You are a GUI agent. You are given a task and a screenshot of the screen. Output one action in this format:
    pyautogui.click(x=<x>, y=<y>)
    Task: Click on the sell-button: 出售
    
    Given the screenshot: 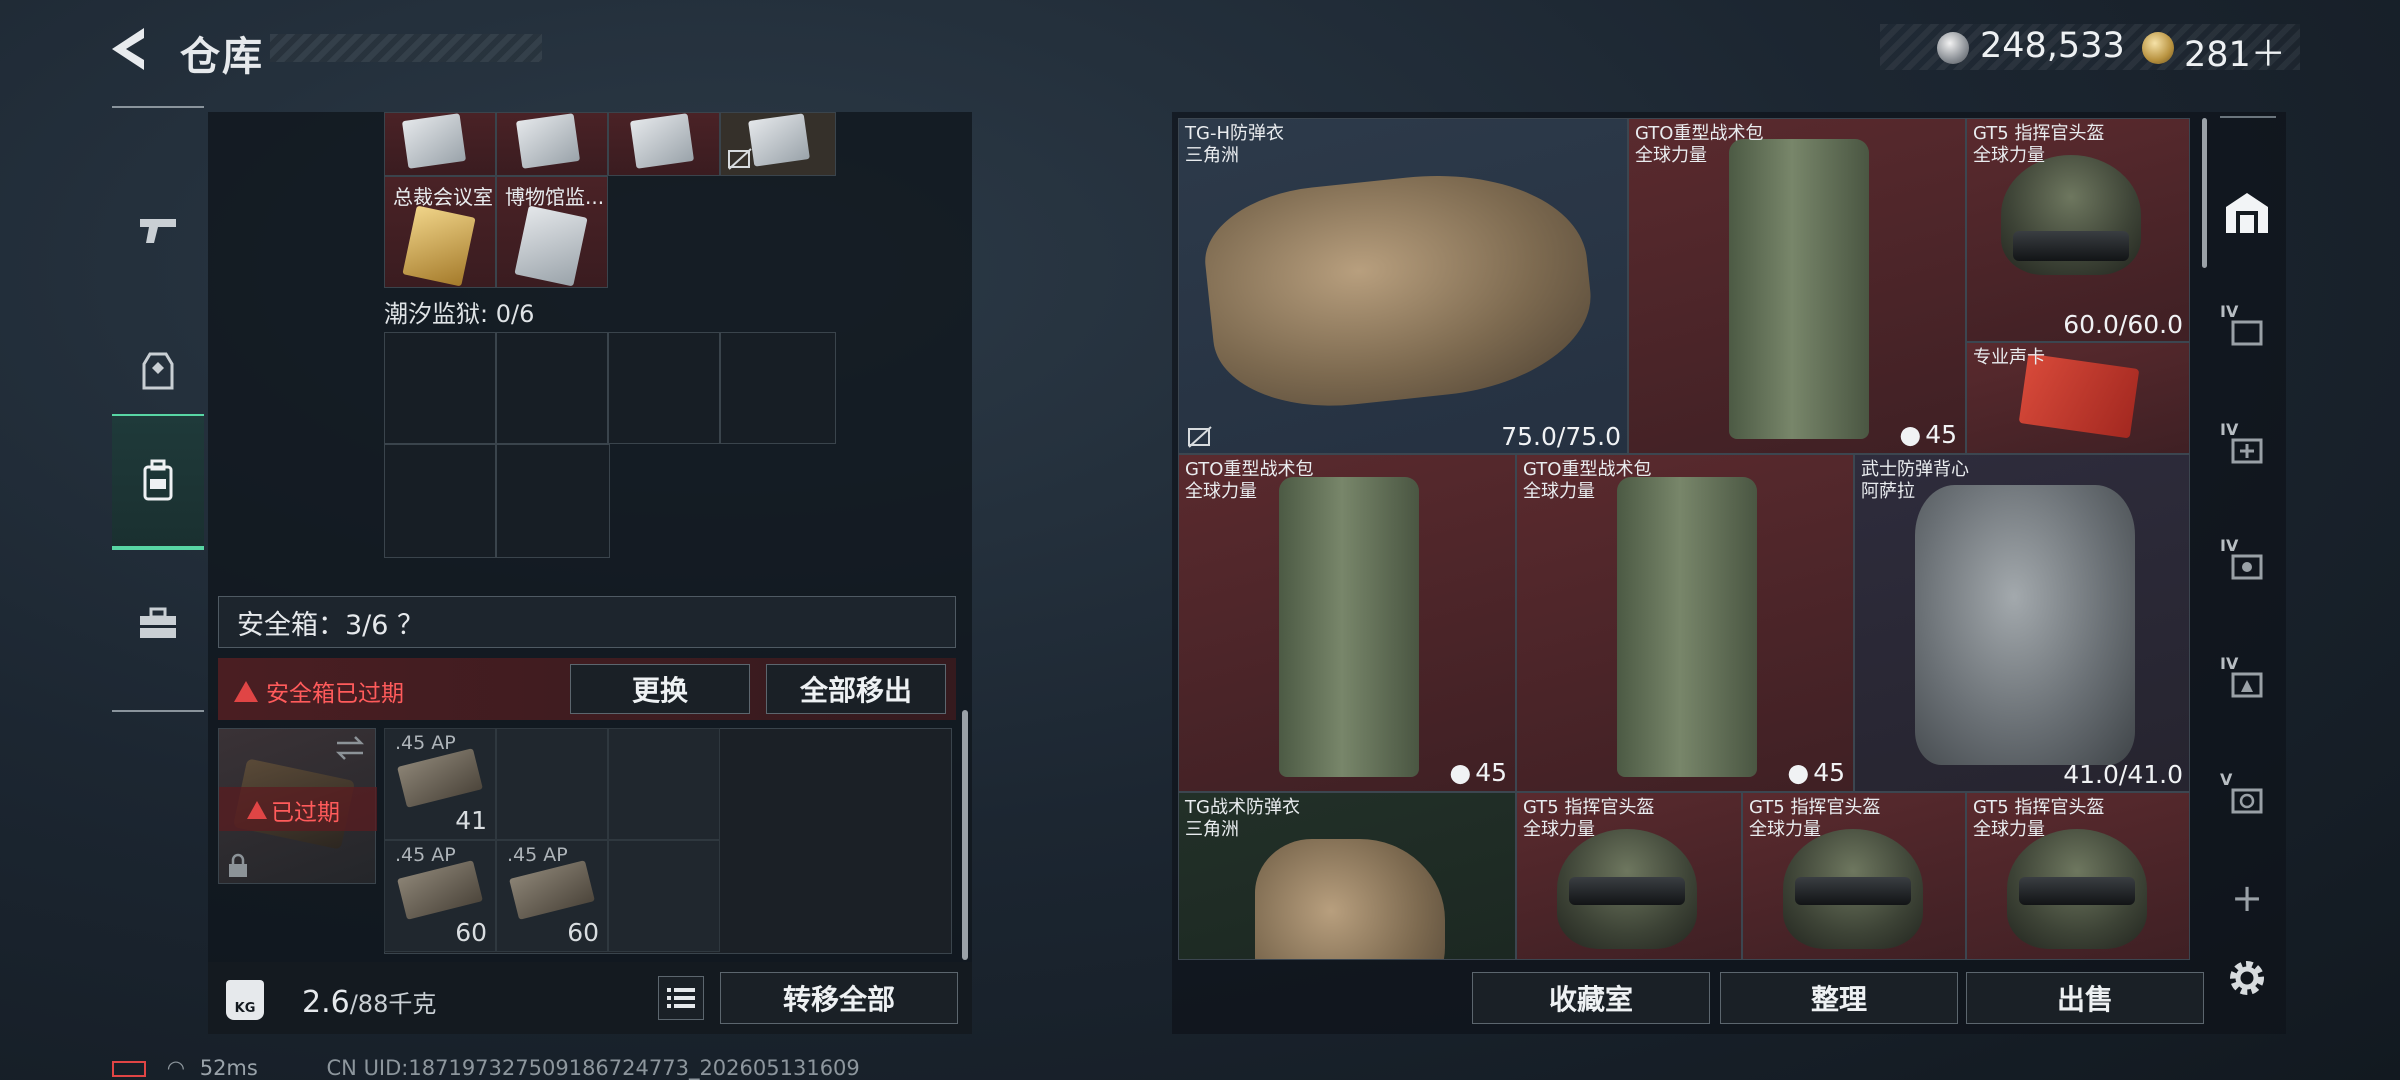 What is the action you would take?
    pyautogui.click(x=2085, y=998)
    